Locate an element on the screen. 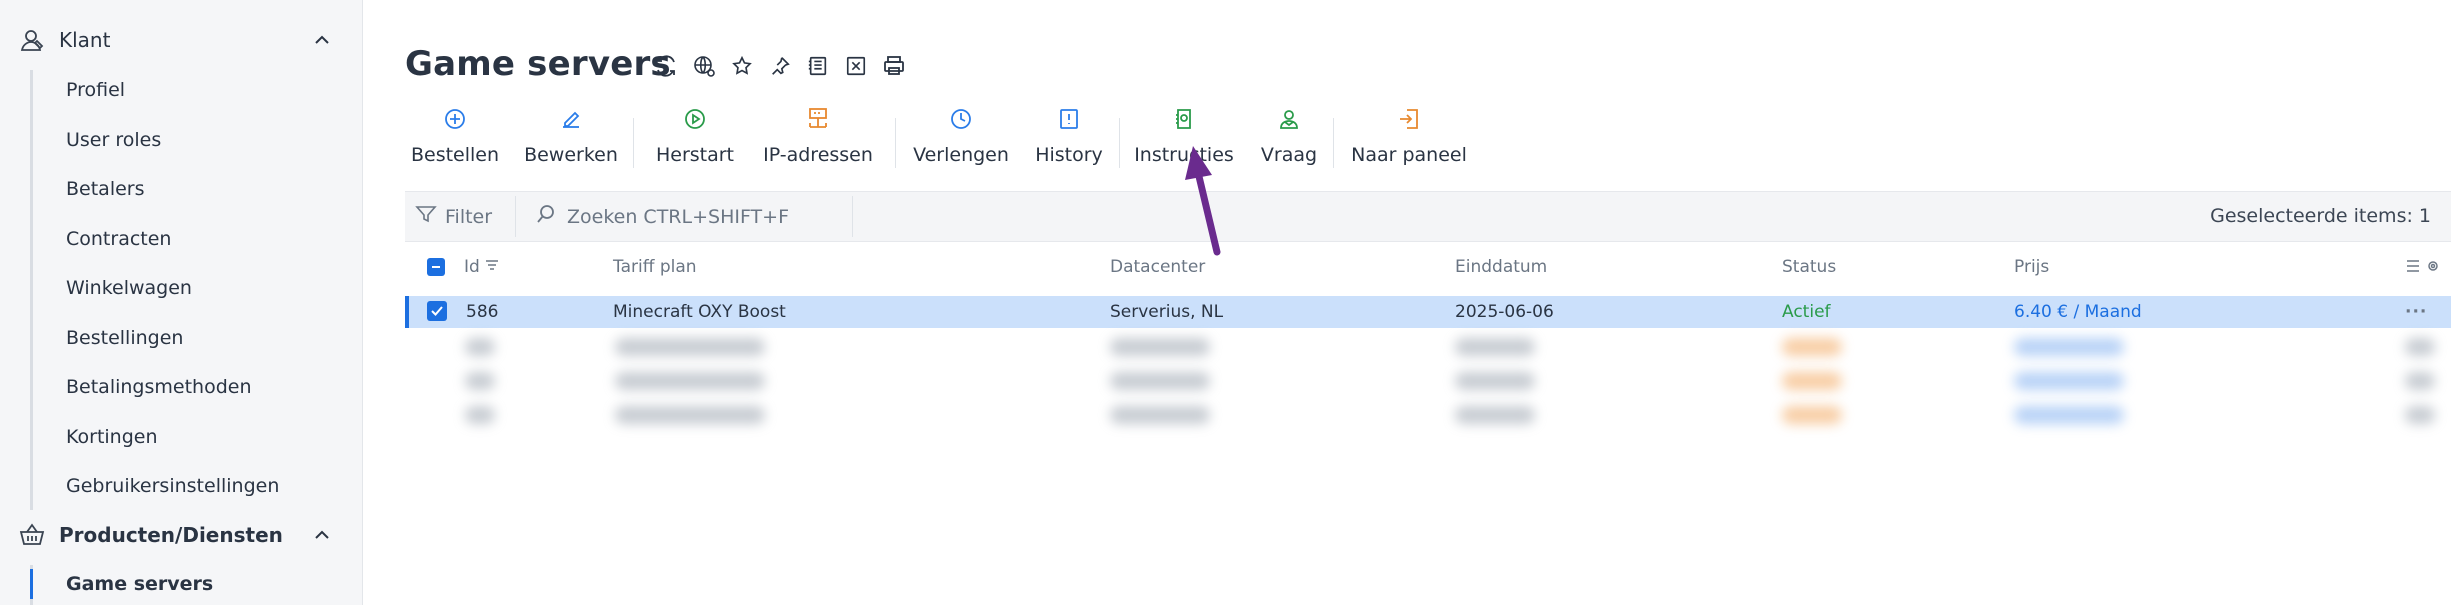  row-checkbox is located at coordinates (437, 311).